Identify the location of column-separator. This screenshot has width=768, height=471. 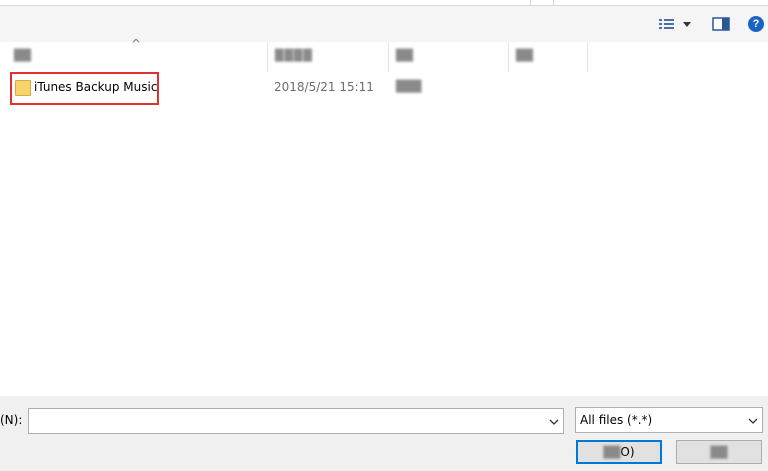
(587, 57).